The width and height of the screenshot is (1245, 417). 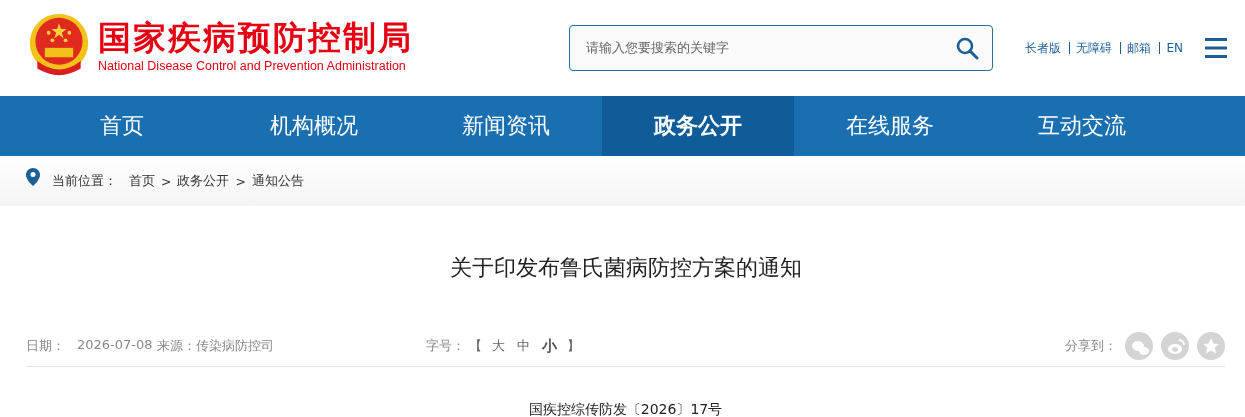 What do you see at coordinates (523, 346) in the screenshot?
I see `font-size-option: 中` at bounding box center [523, 346].